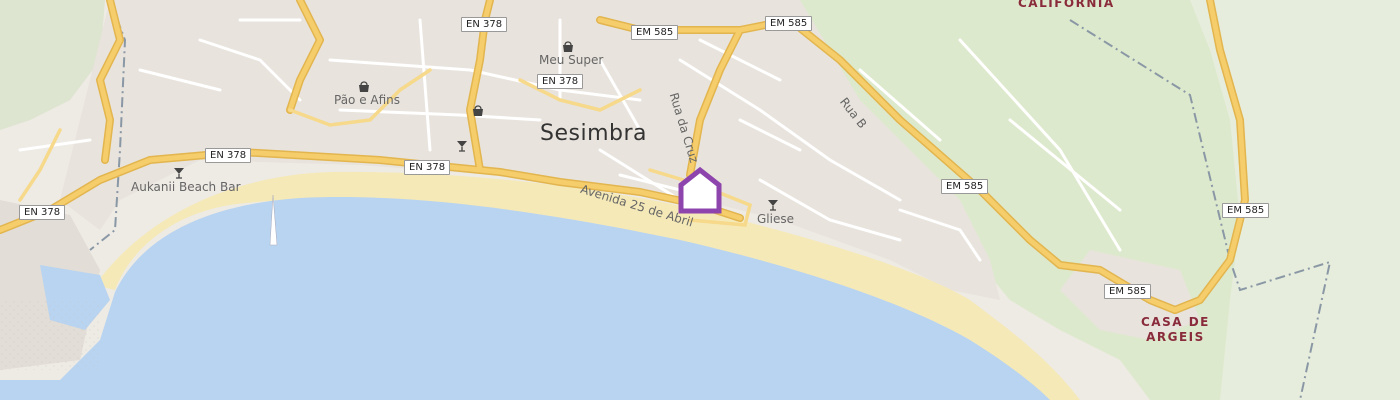  What do you see at coordinates (1175, 337) in the screenshot?
I see `region-label-line-2: ARGEIS` at bounding box center [1175, 337].